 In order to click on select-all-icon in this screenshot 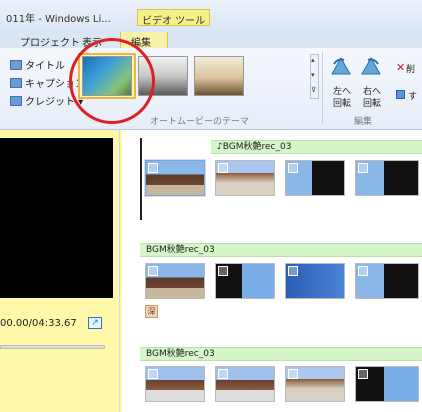, I will do `click(400, 94)`.